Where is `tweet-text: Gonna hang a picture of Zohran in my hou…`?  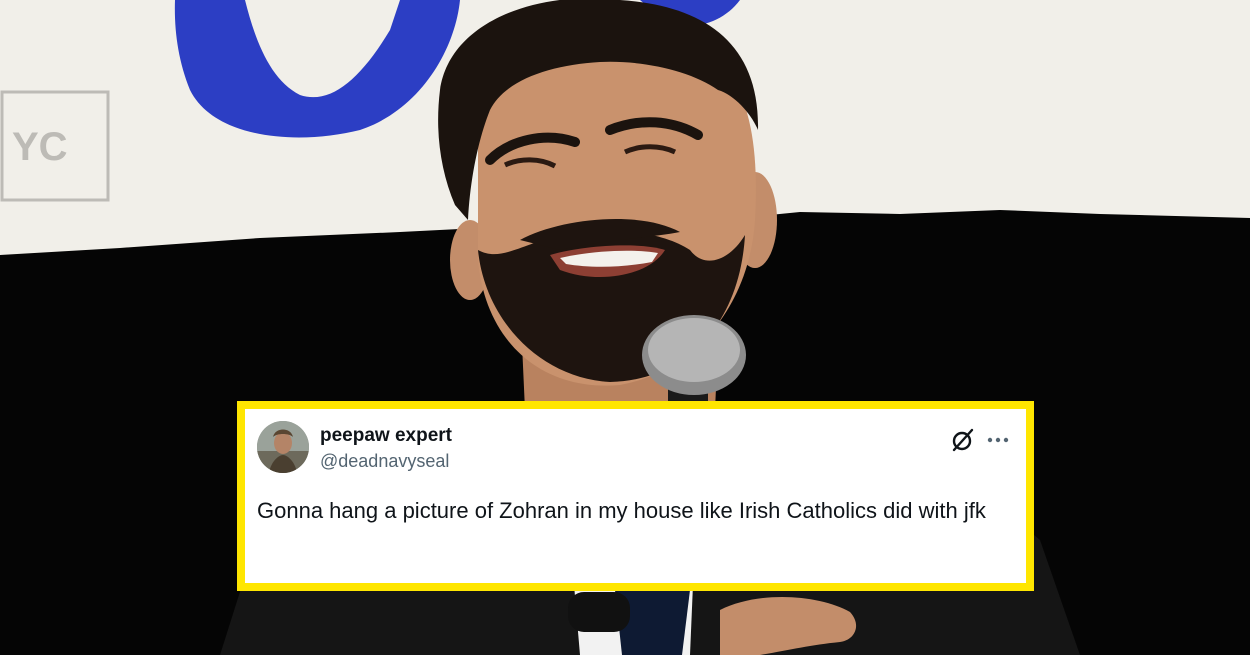 tweet-text: Gonna hang a picture of Zohran in my hou… is located at coordinates (621, 510).